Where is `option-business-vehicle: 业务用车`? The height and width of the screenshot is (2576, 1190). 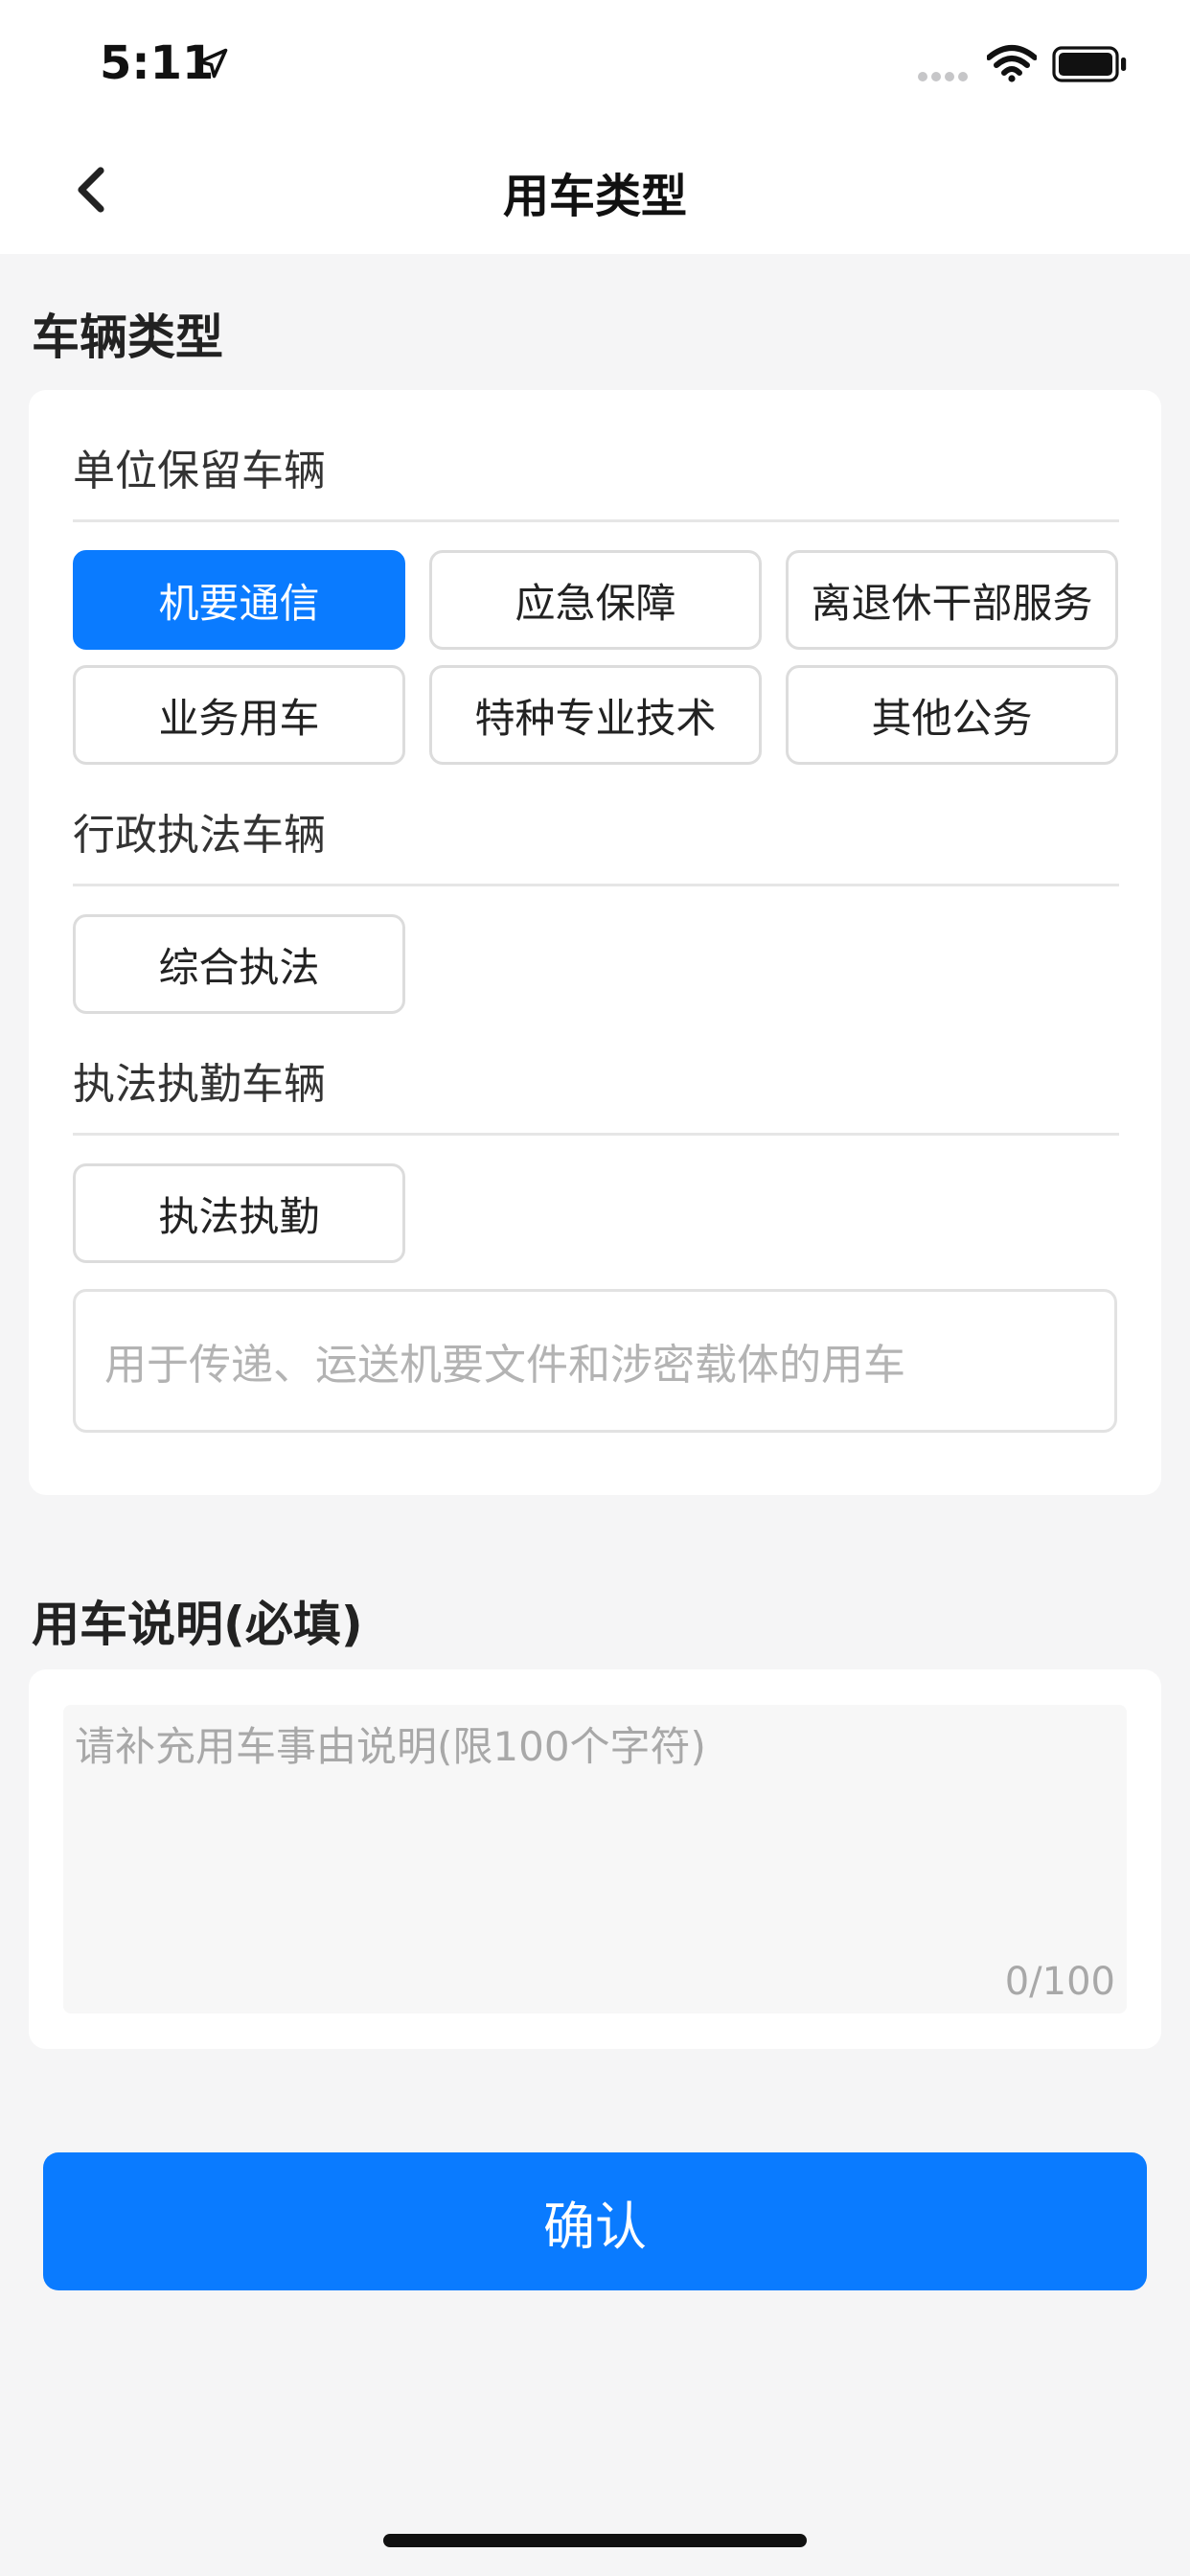 option-business-vehicle: 业务用车 is located at coordinates (239, 715).